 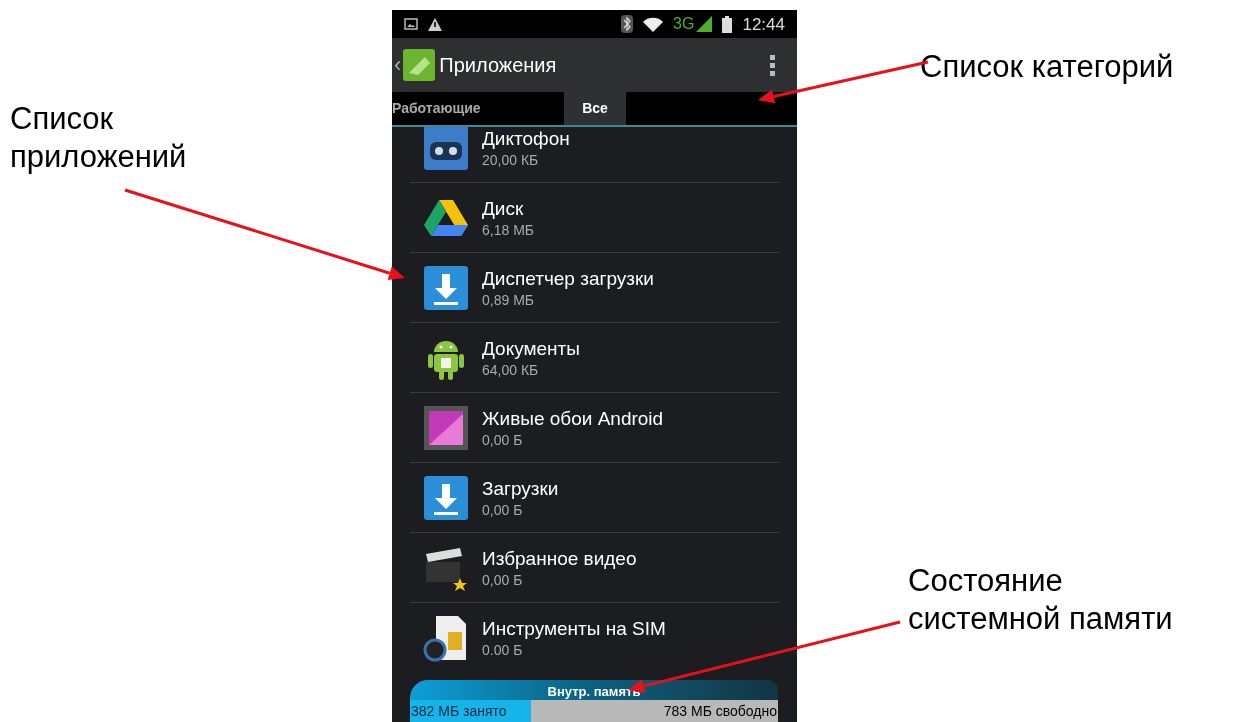 I want to click on memory-free: 783 МБ свободно, so click(x=720, y=711).